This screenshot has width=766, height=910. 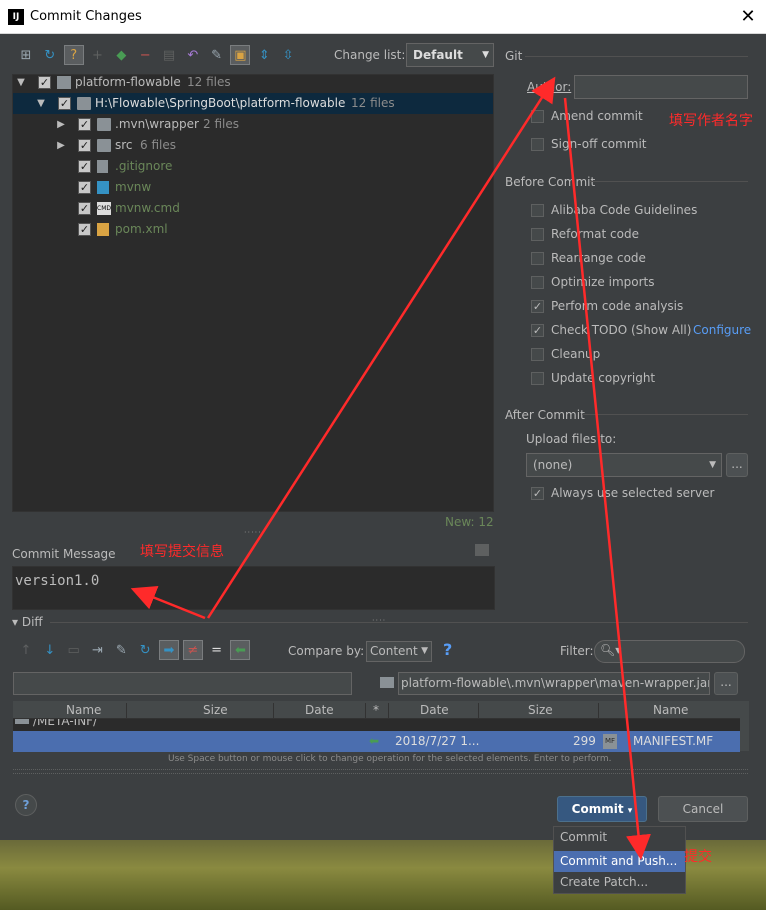 What do you see at coordinates (168, 602) in the screenshot?
I see `arrow-to-message` at bounding box center [168, 602].